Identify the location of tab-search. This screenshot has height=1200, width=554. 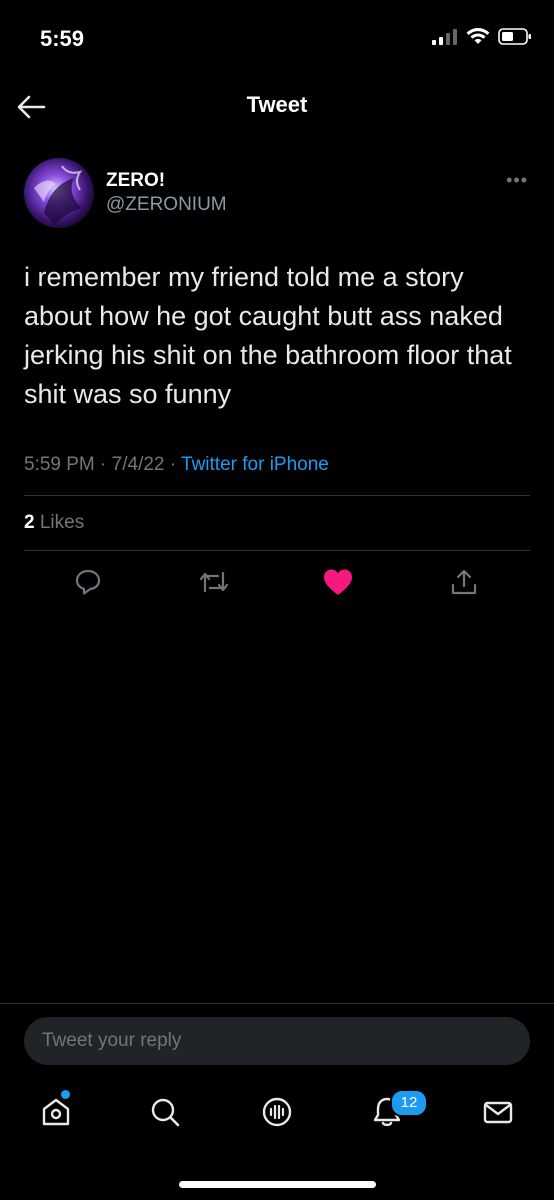
(165, 1112).